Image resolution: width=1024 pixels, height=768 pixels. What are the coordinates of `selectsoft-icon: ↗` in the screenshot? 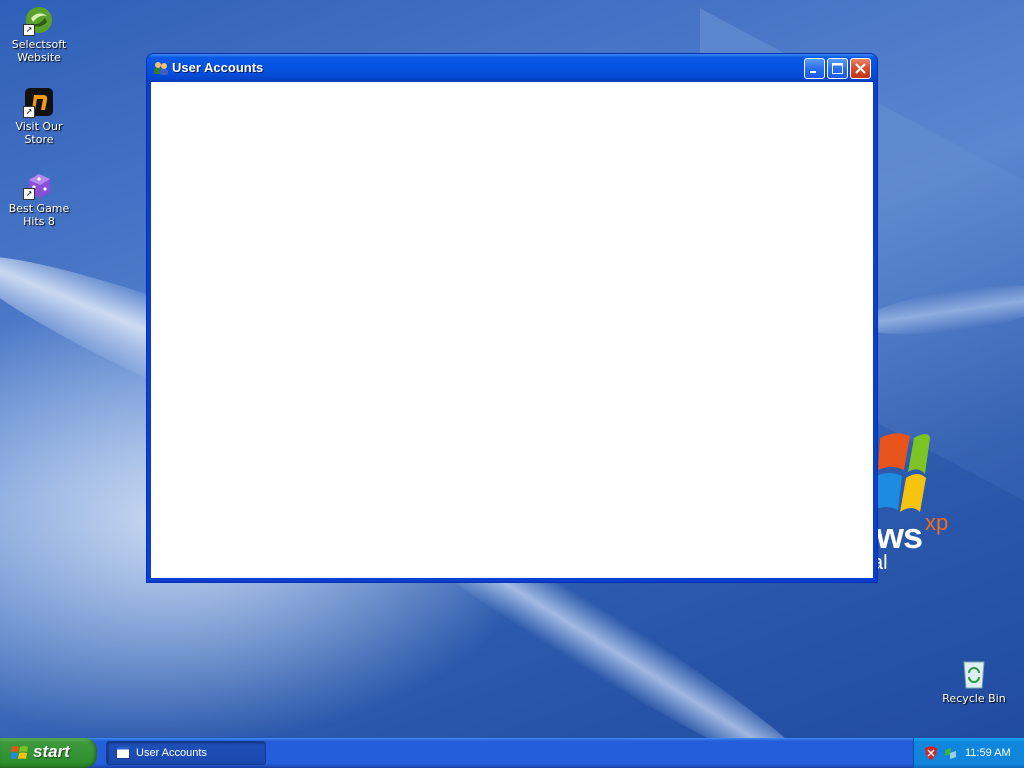 It's located at (39, 20).